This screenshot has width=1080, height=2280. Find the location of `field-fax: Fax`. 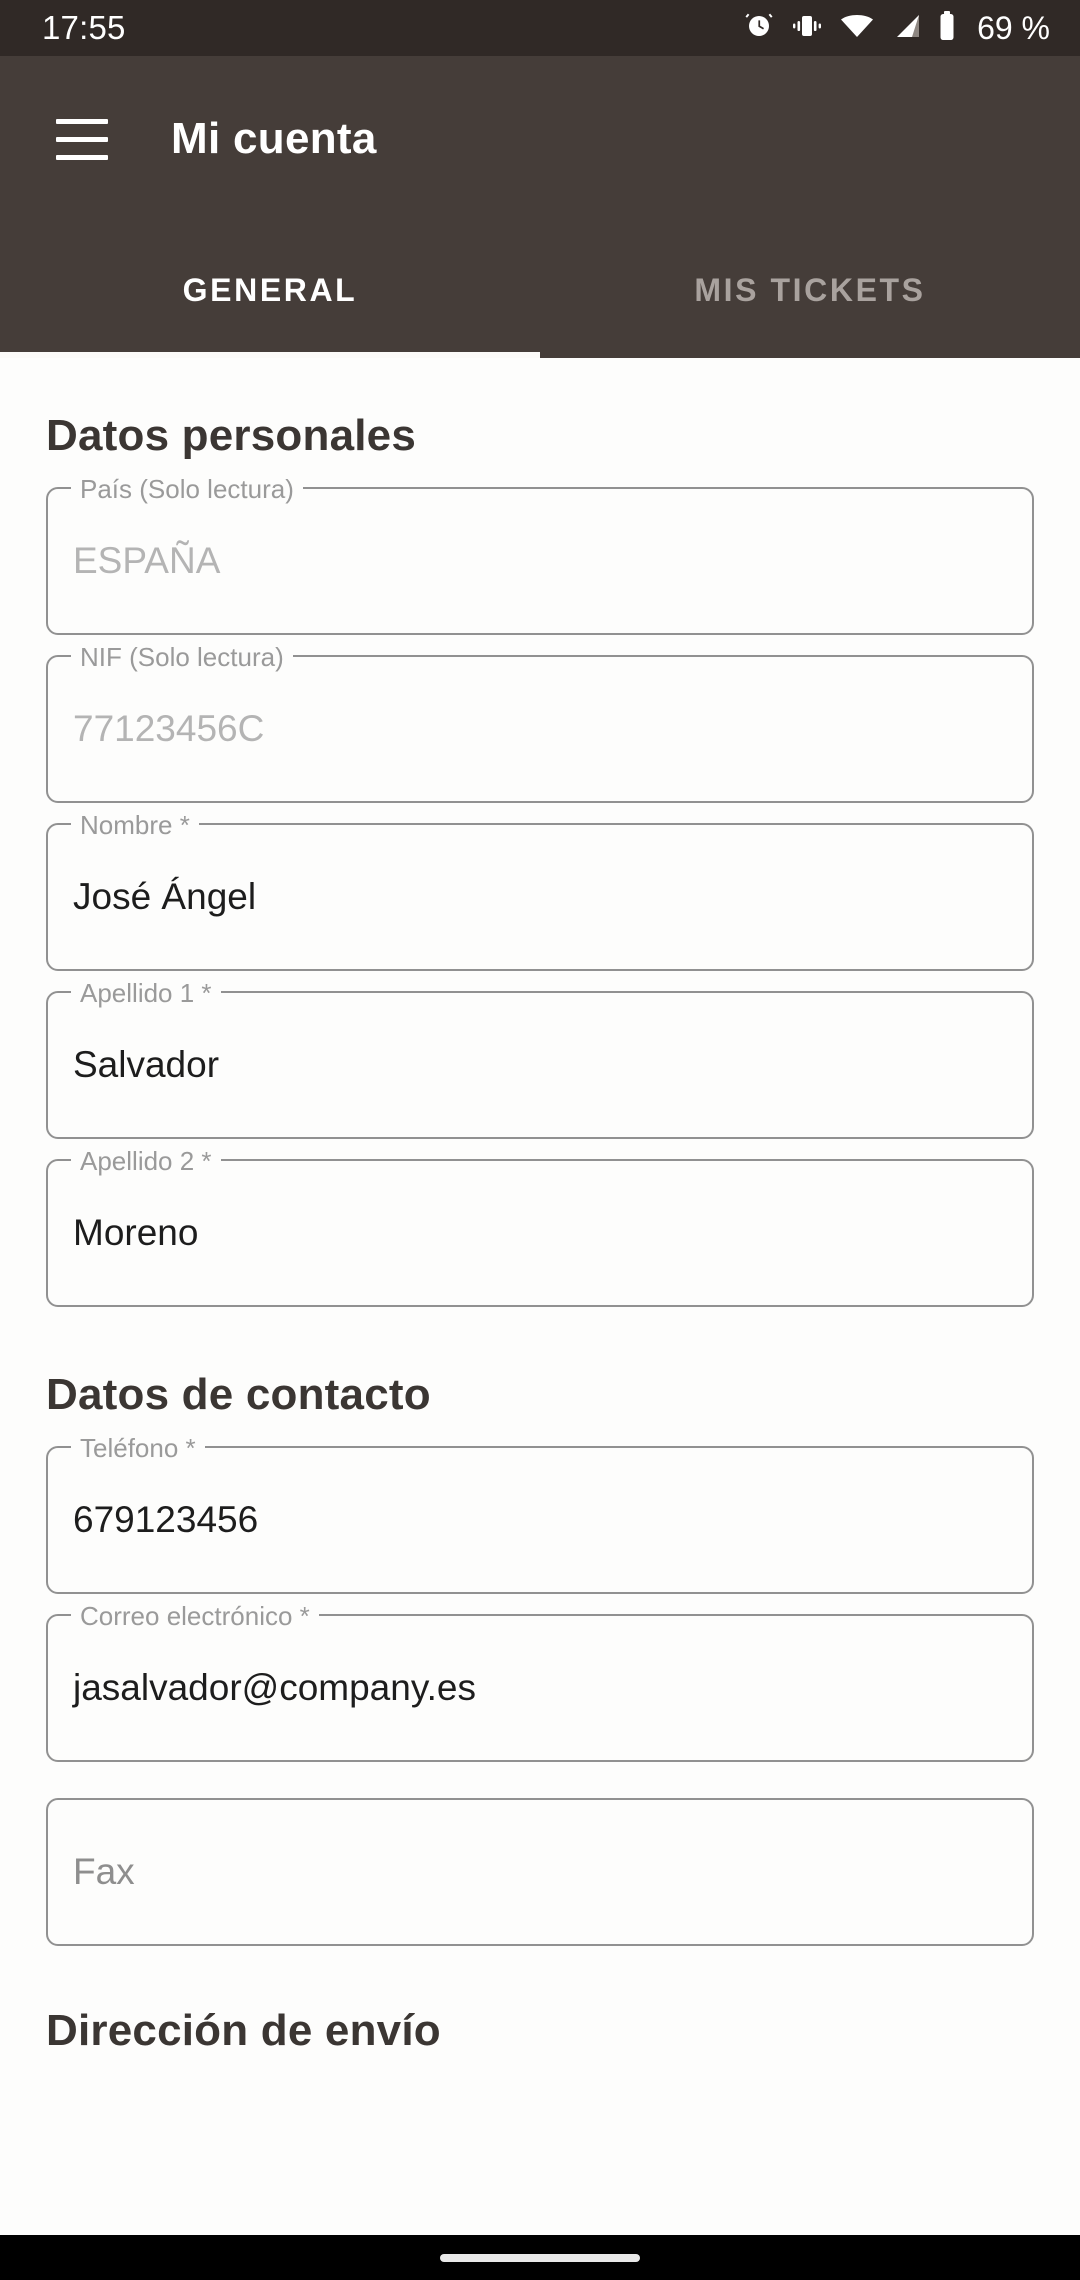

field-fax: Fax is located at coordinates (540, 1872).